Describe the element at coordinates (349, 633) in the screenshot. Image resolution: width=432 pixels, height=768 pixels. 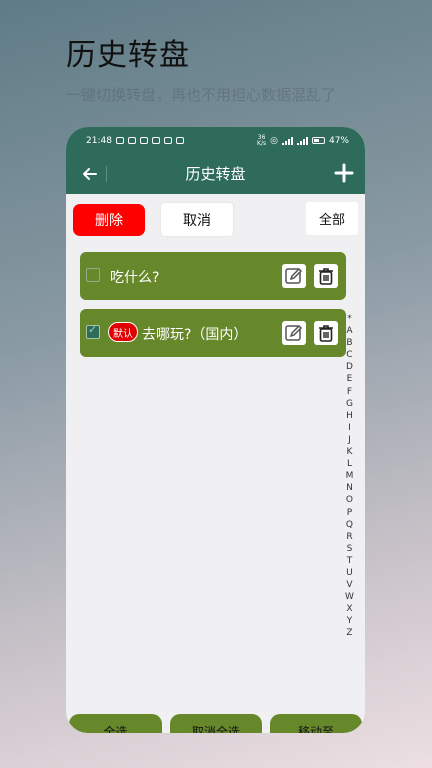
I see `alphabet-index-letter: Z` at that location.